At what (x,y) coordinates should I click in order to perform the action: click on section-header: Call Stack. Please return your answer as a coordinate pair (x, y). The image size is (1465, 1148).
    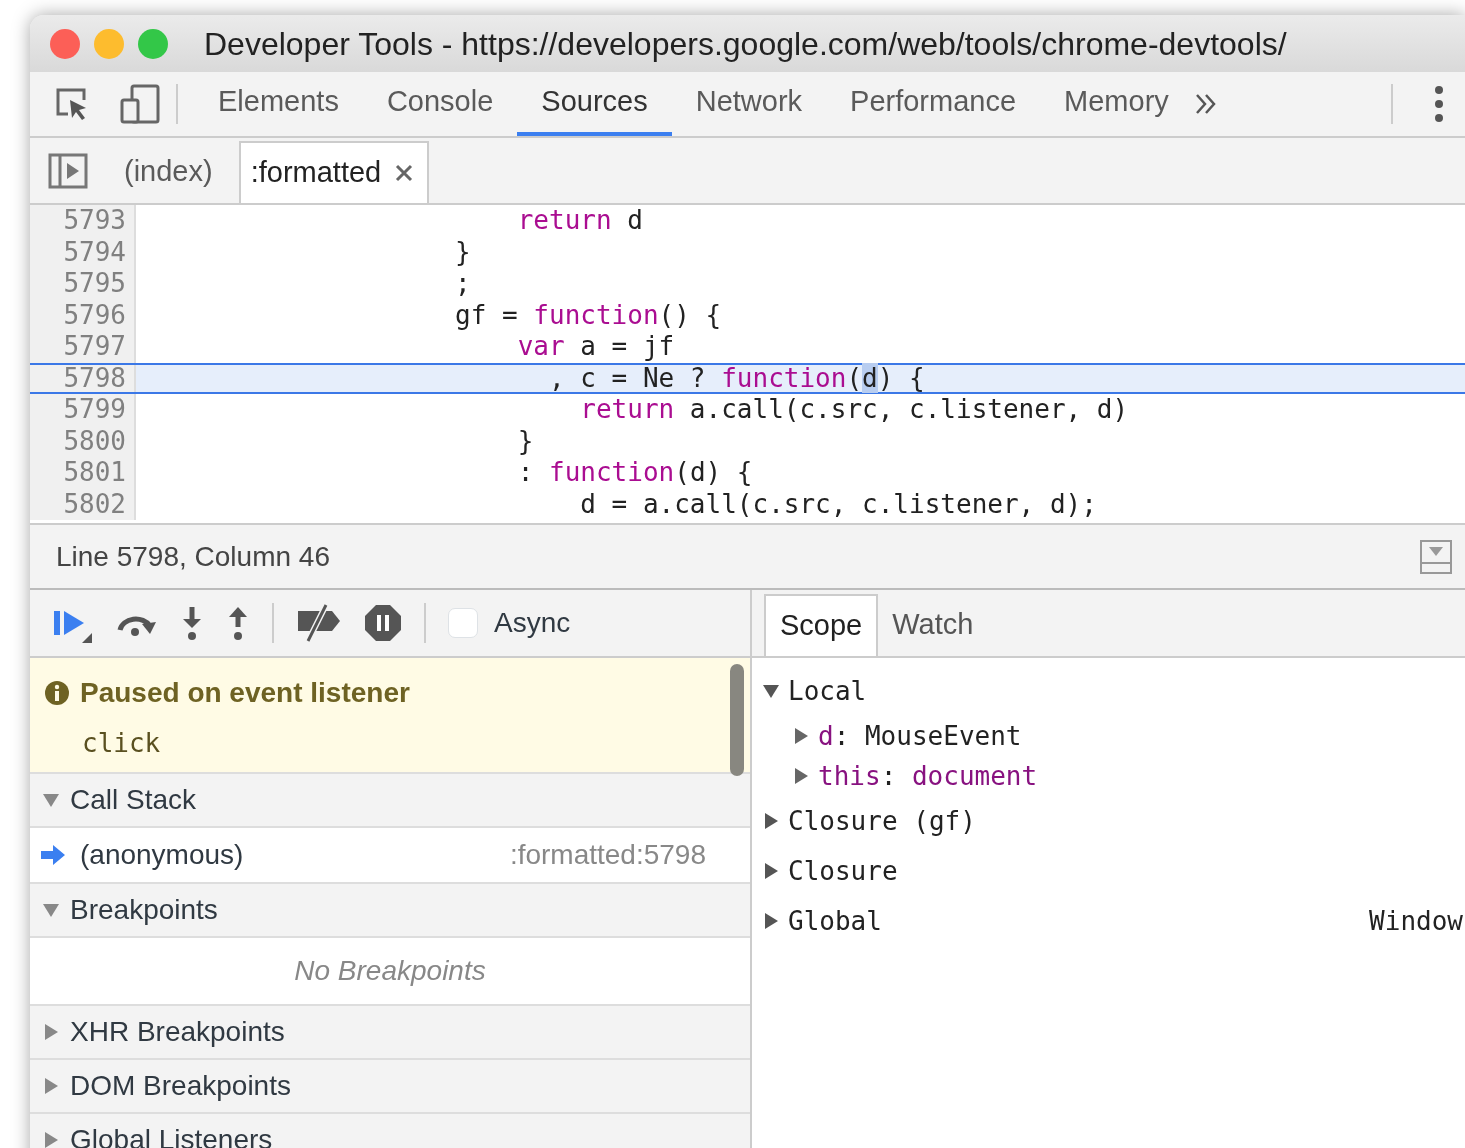
    Looking at the image, I should click on (390, 801).